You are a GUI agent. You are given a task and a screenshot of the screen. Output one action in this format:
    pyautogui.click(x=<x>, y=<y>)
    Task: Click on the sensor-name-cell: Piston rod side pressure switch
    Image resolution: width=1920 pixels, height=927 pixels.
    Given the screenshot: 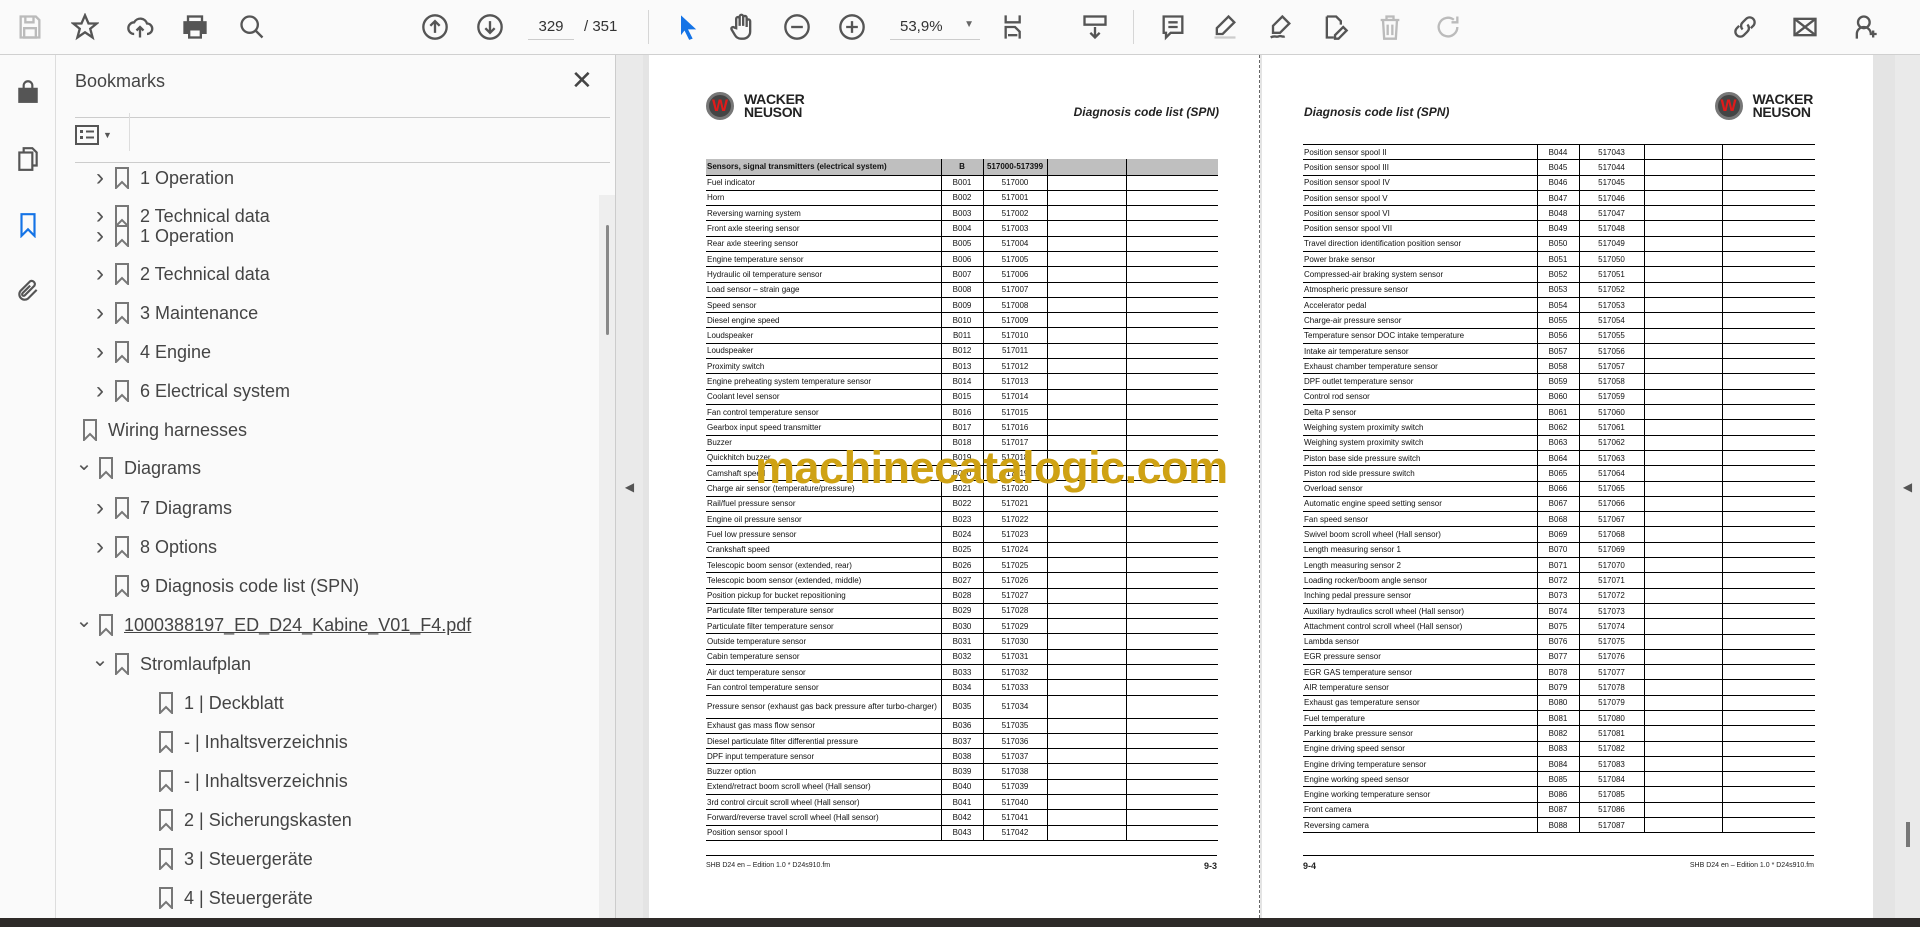 What is the action you would take?
    pyautogui.click(x=1420, y=473)
    